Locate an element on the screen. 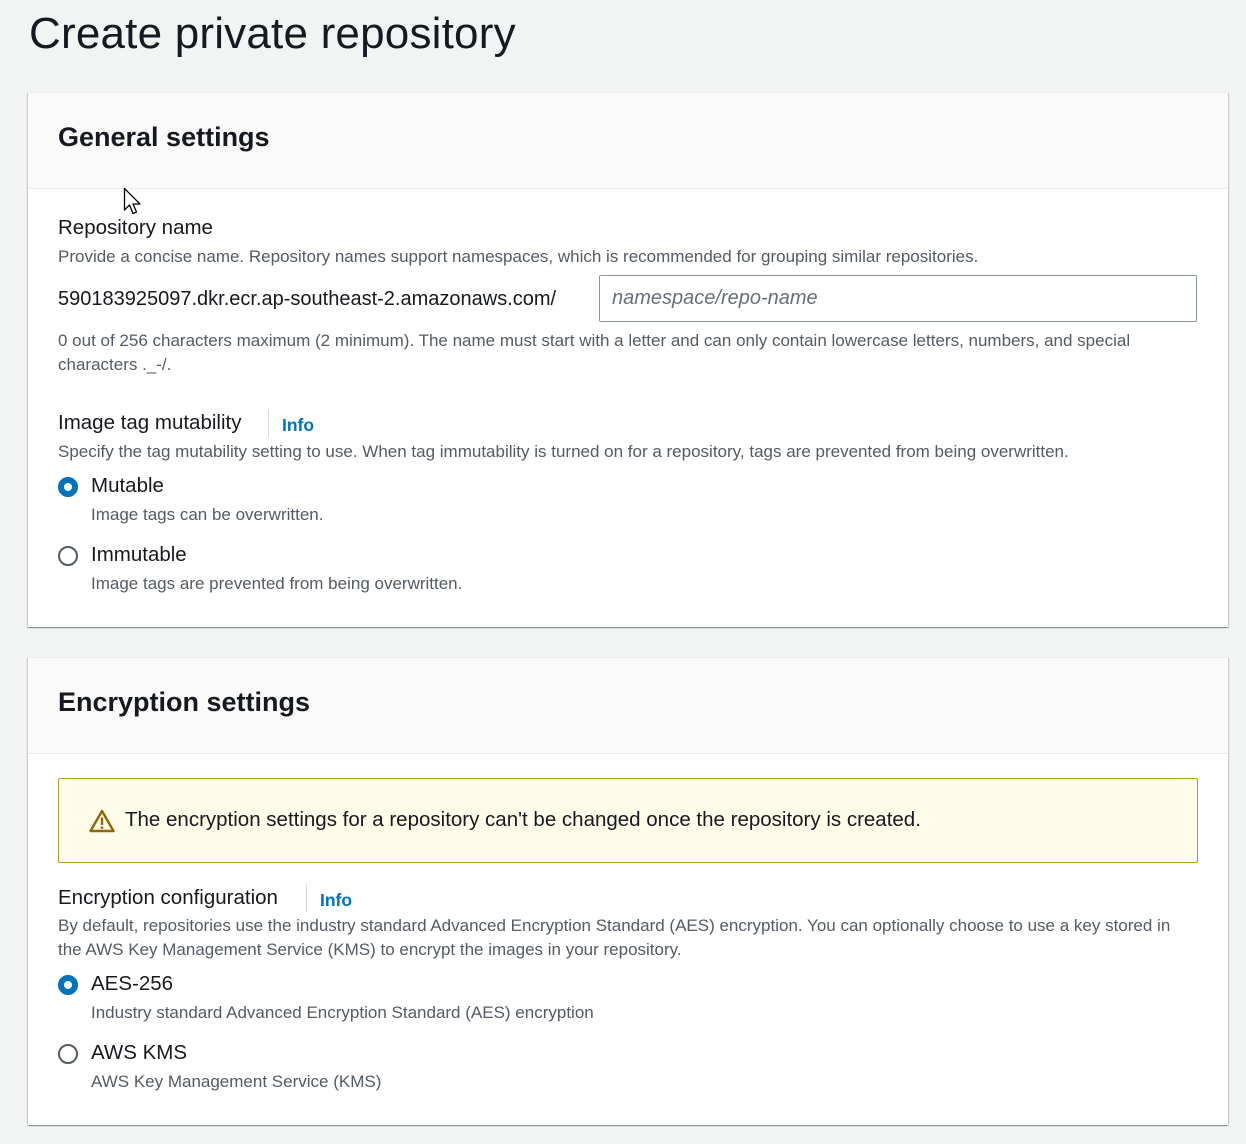  general-settings-header: General settings is located at coordinates (628, 141).